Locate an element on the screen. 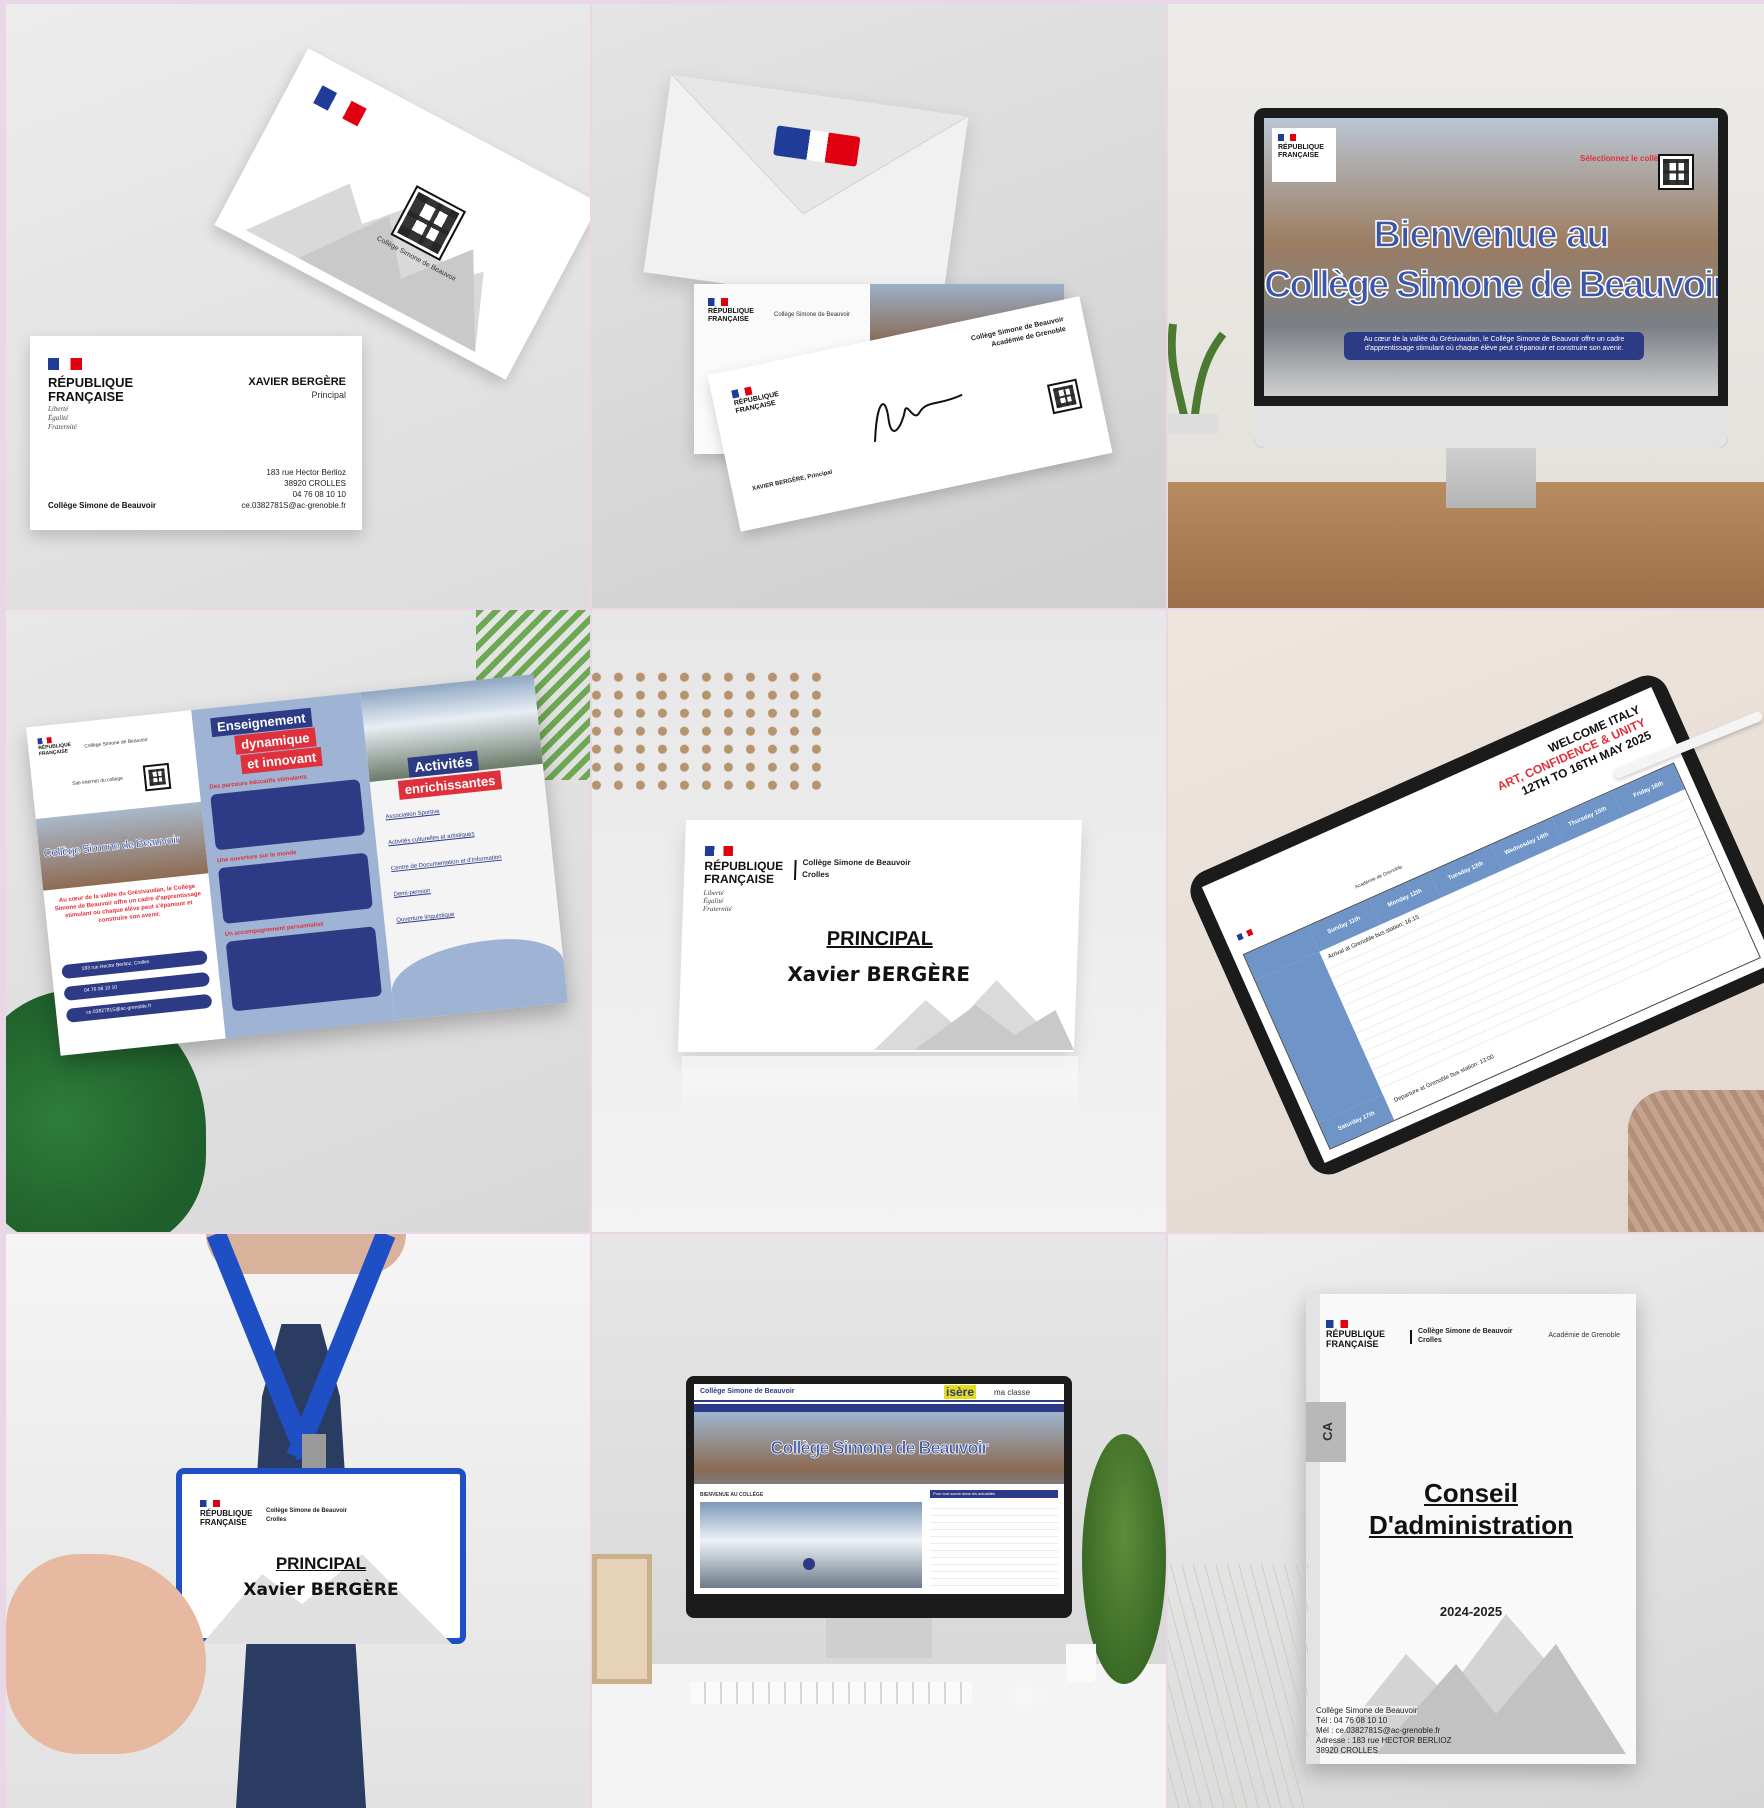  dried-grass is located at coordinates (1238, 1686).